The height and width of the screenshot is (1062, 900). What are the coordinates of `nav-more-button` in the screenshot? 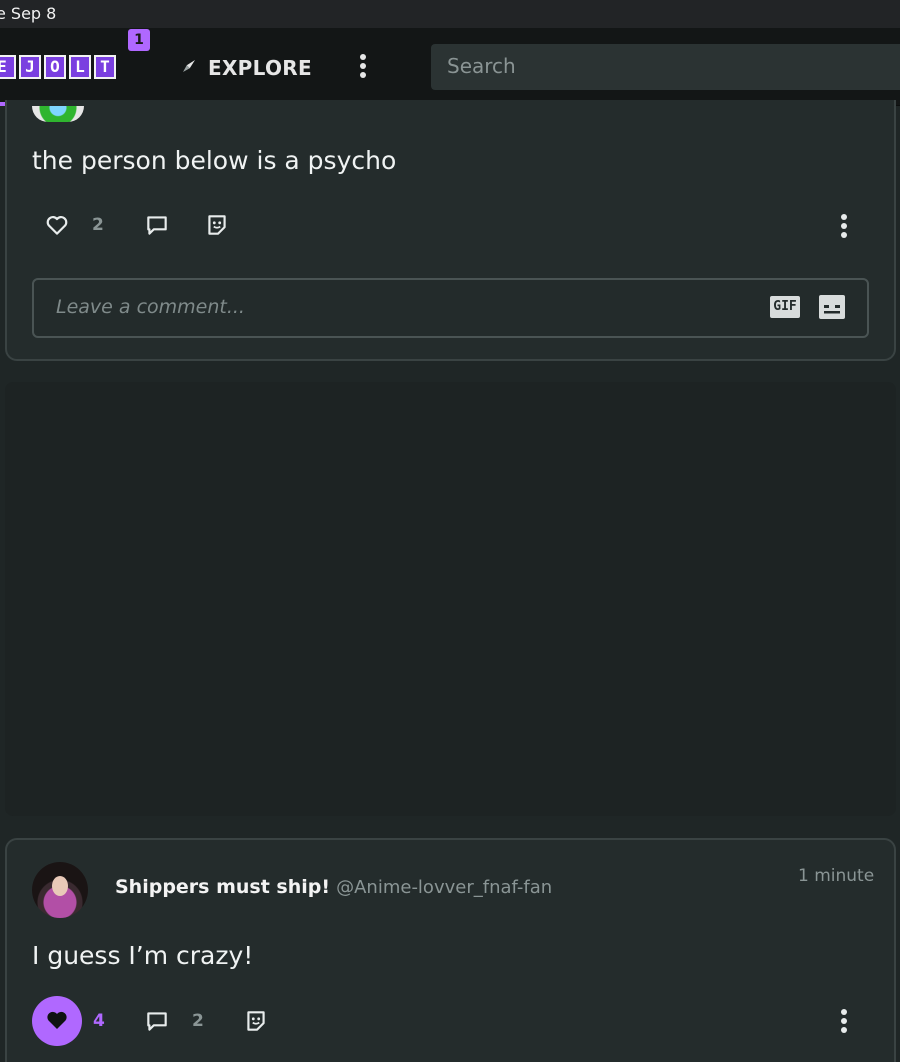 It's located at (363, 66).